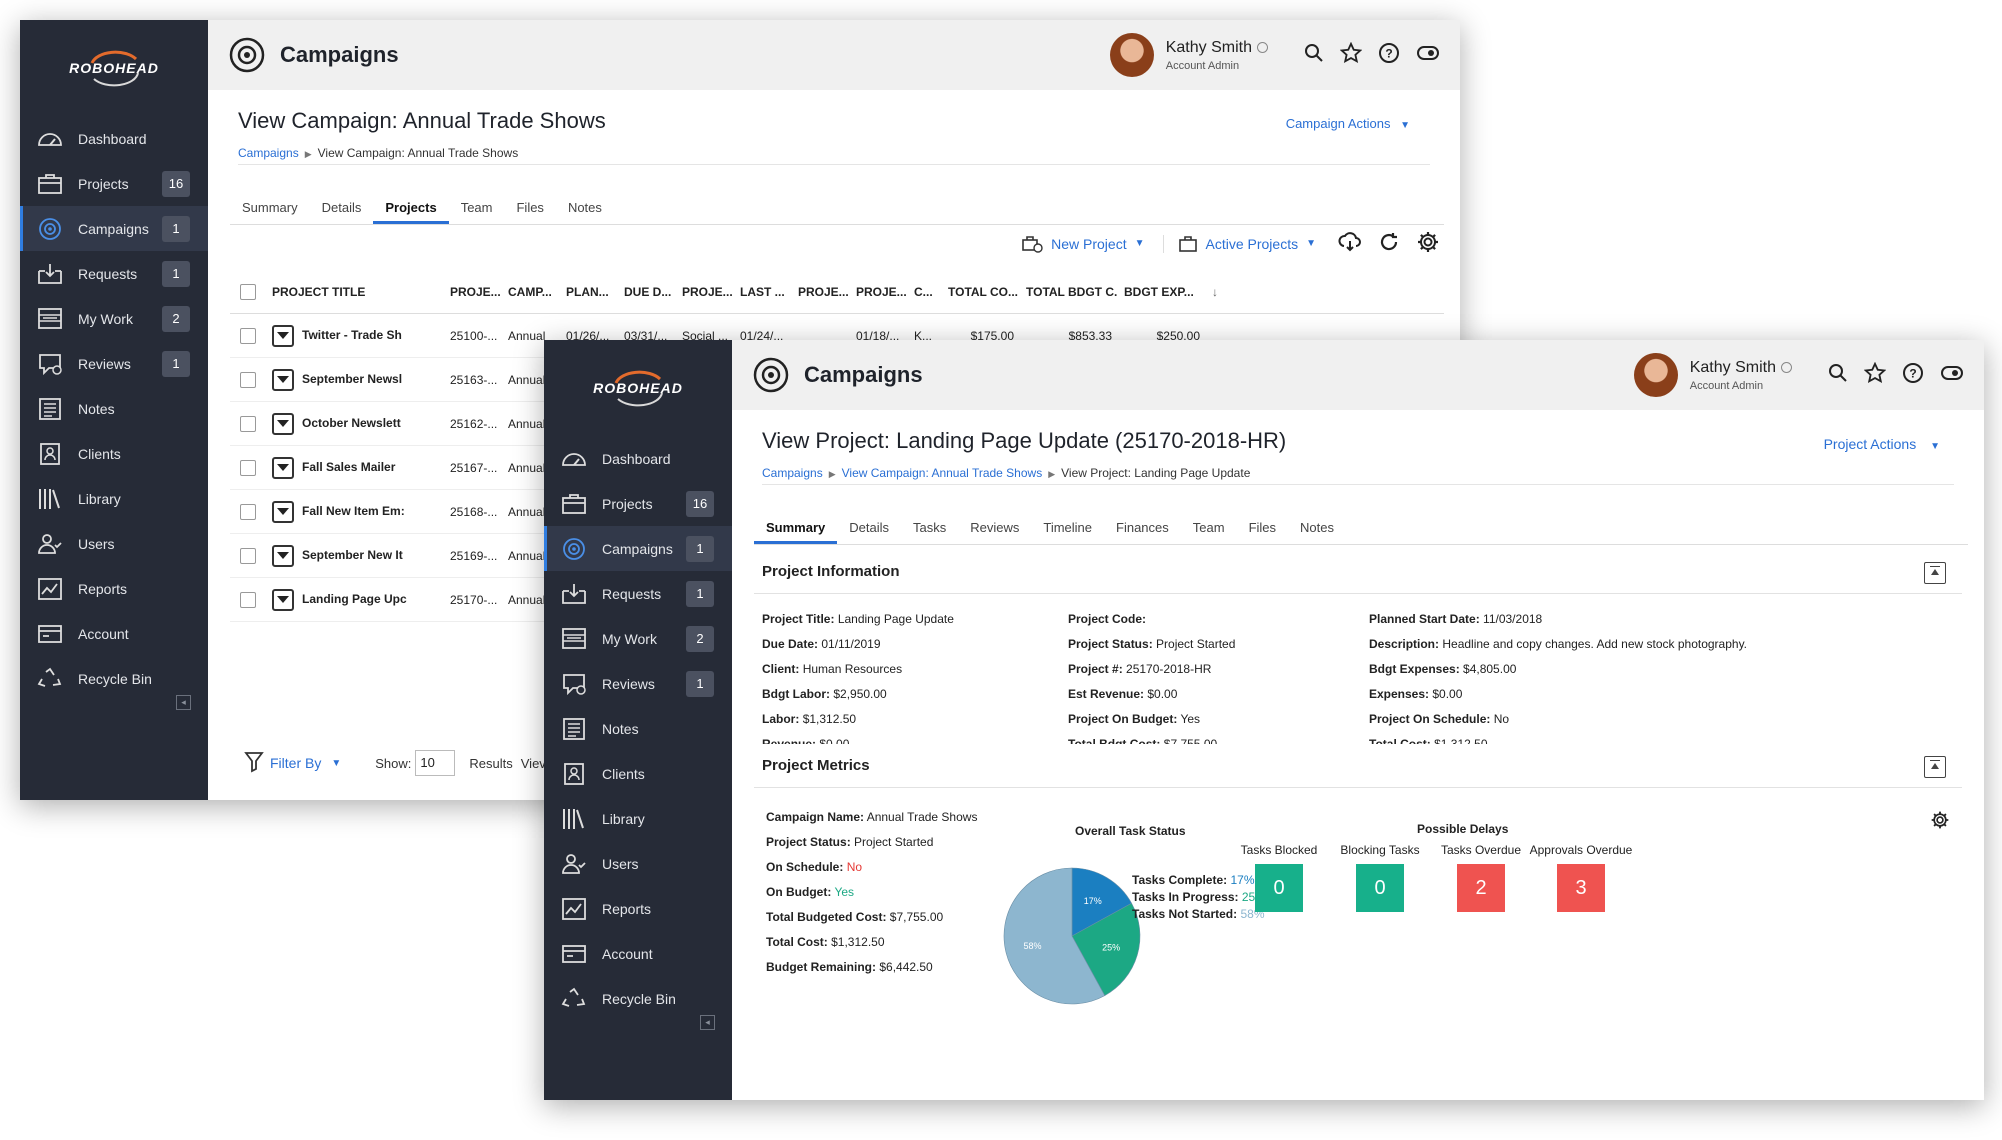 The width and height of the screenshot is (2002, 1140). I want to click on sidebar-item-reports: Reports, so click(114, 588).